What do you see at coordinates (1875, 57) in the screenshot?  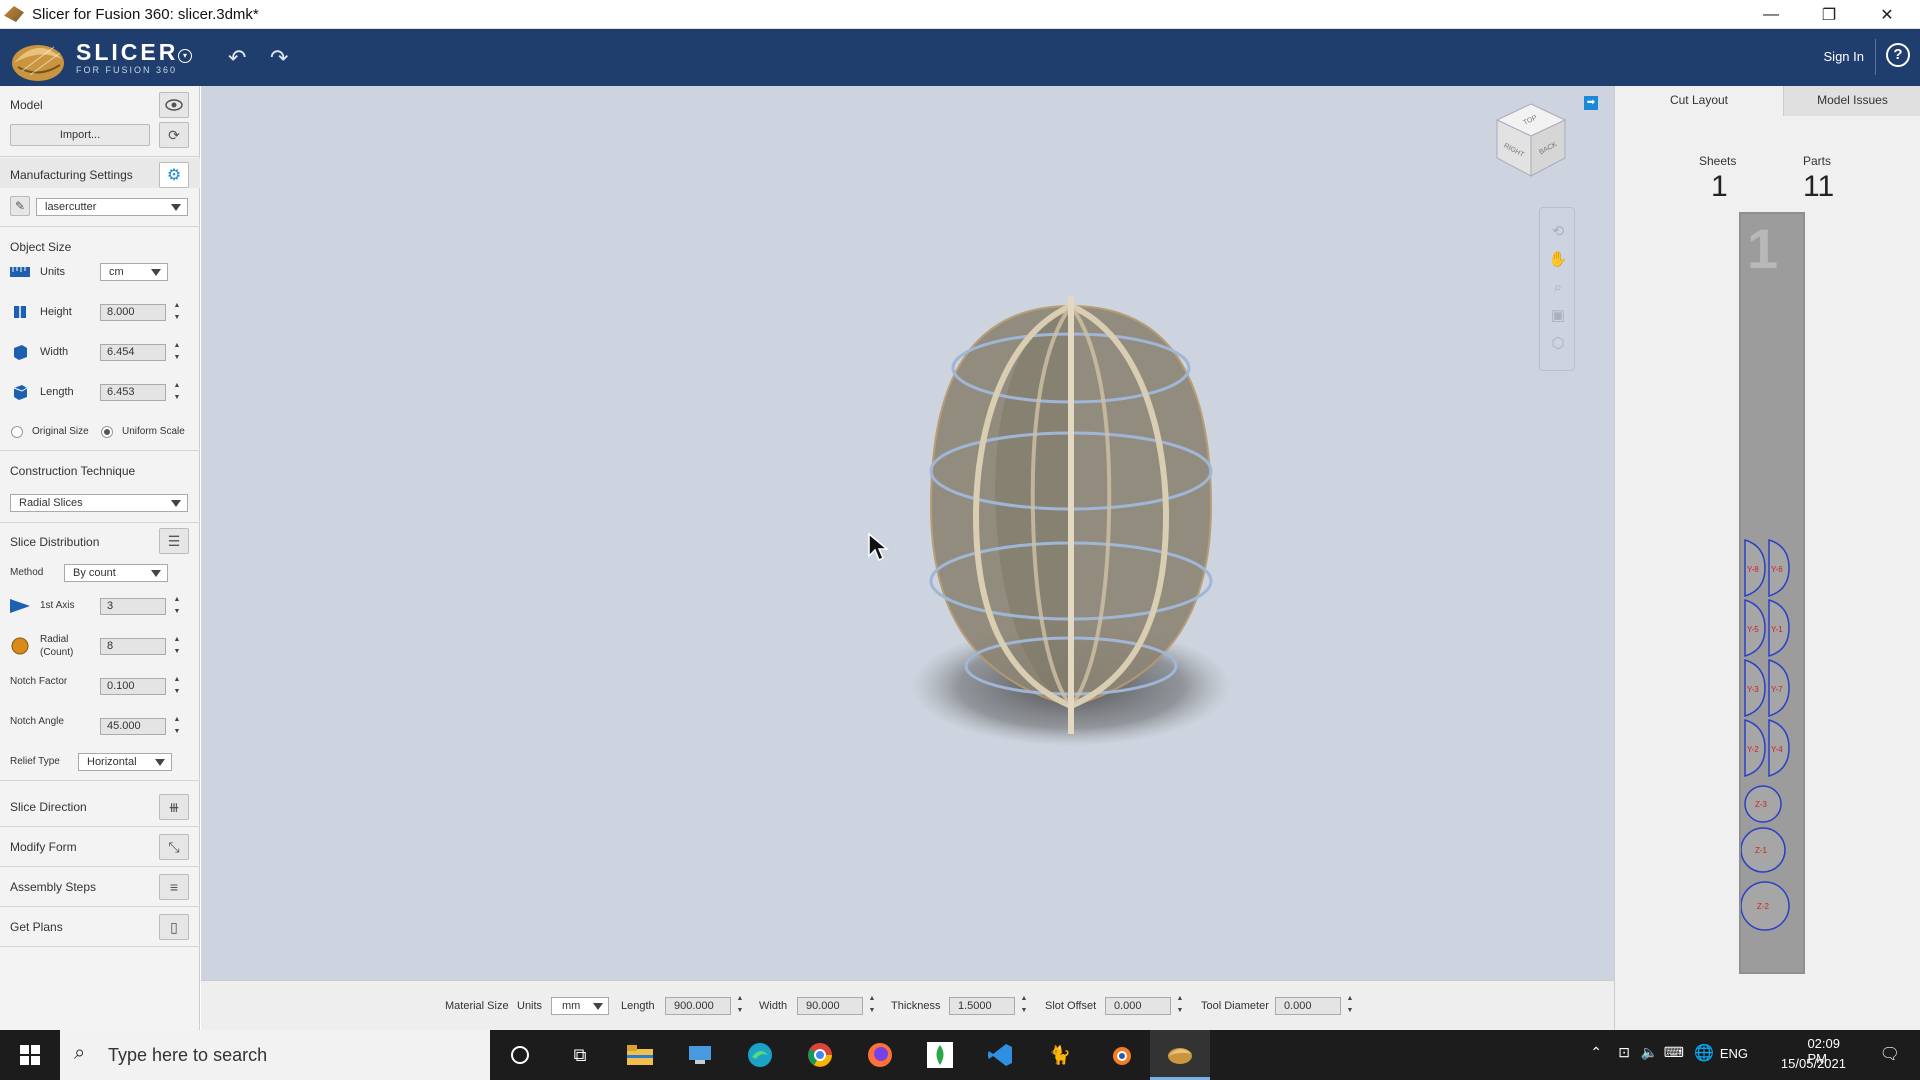 I see `header-divider` at bounding box center [1875, 57].